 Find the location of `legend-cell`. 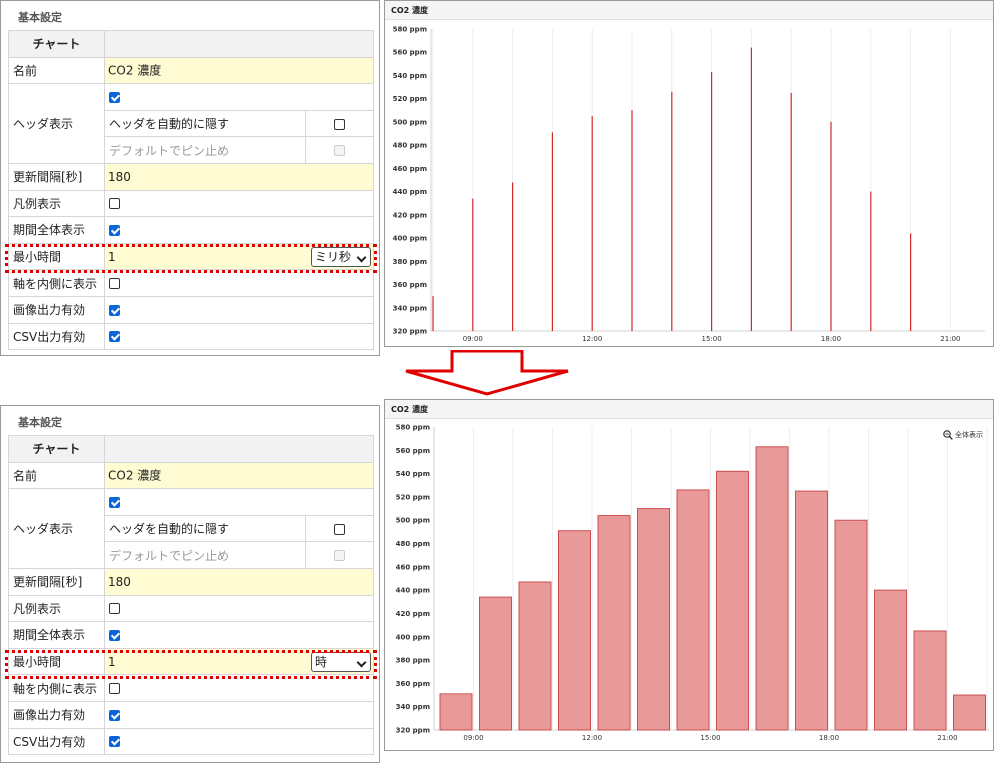

legend-cell is located at coordinates (239, 203).